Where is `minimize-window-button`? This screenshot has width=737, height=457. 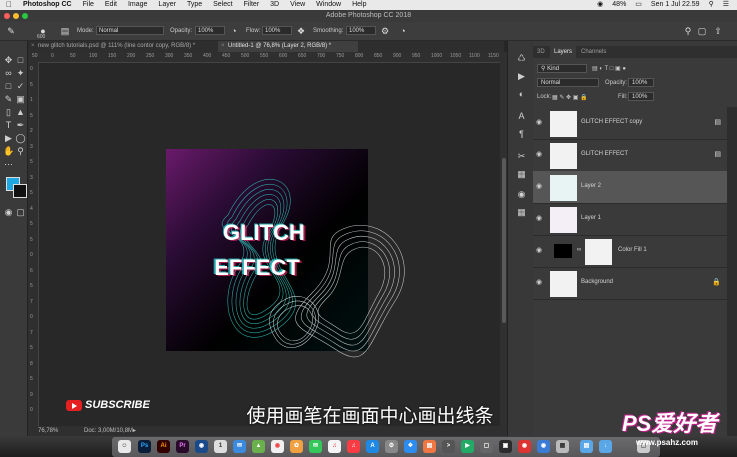
minimize-window-button is located at coordinates (16, 16).